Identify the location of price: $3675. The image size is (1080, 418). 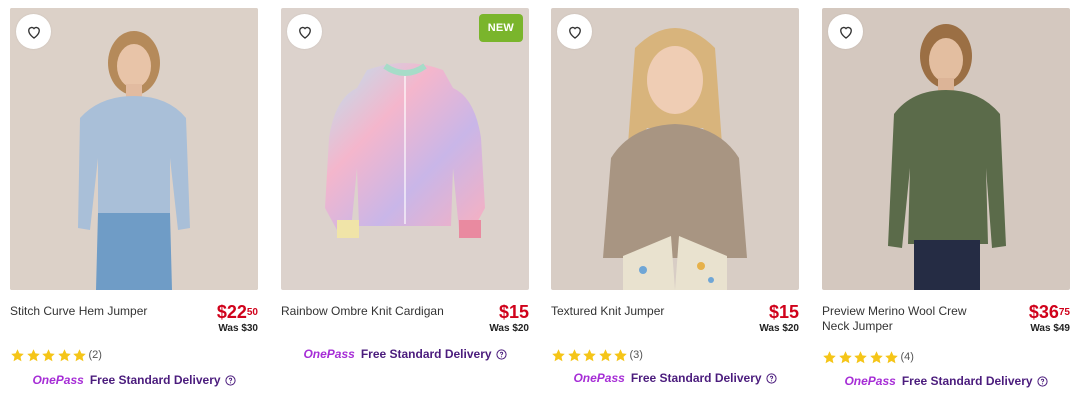
(1049, 312).